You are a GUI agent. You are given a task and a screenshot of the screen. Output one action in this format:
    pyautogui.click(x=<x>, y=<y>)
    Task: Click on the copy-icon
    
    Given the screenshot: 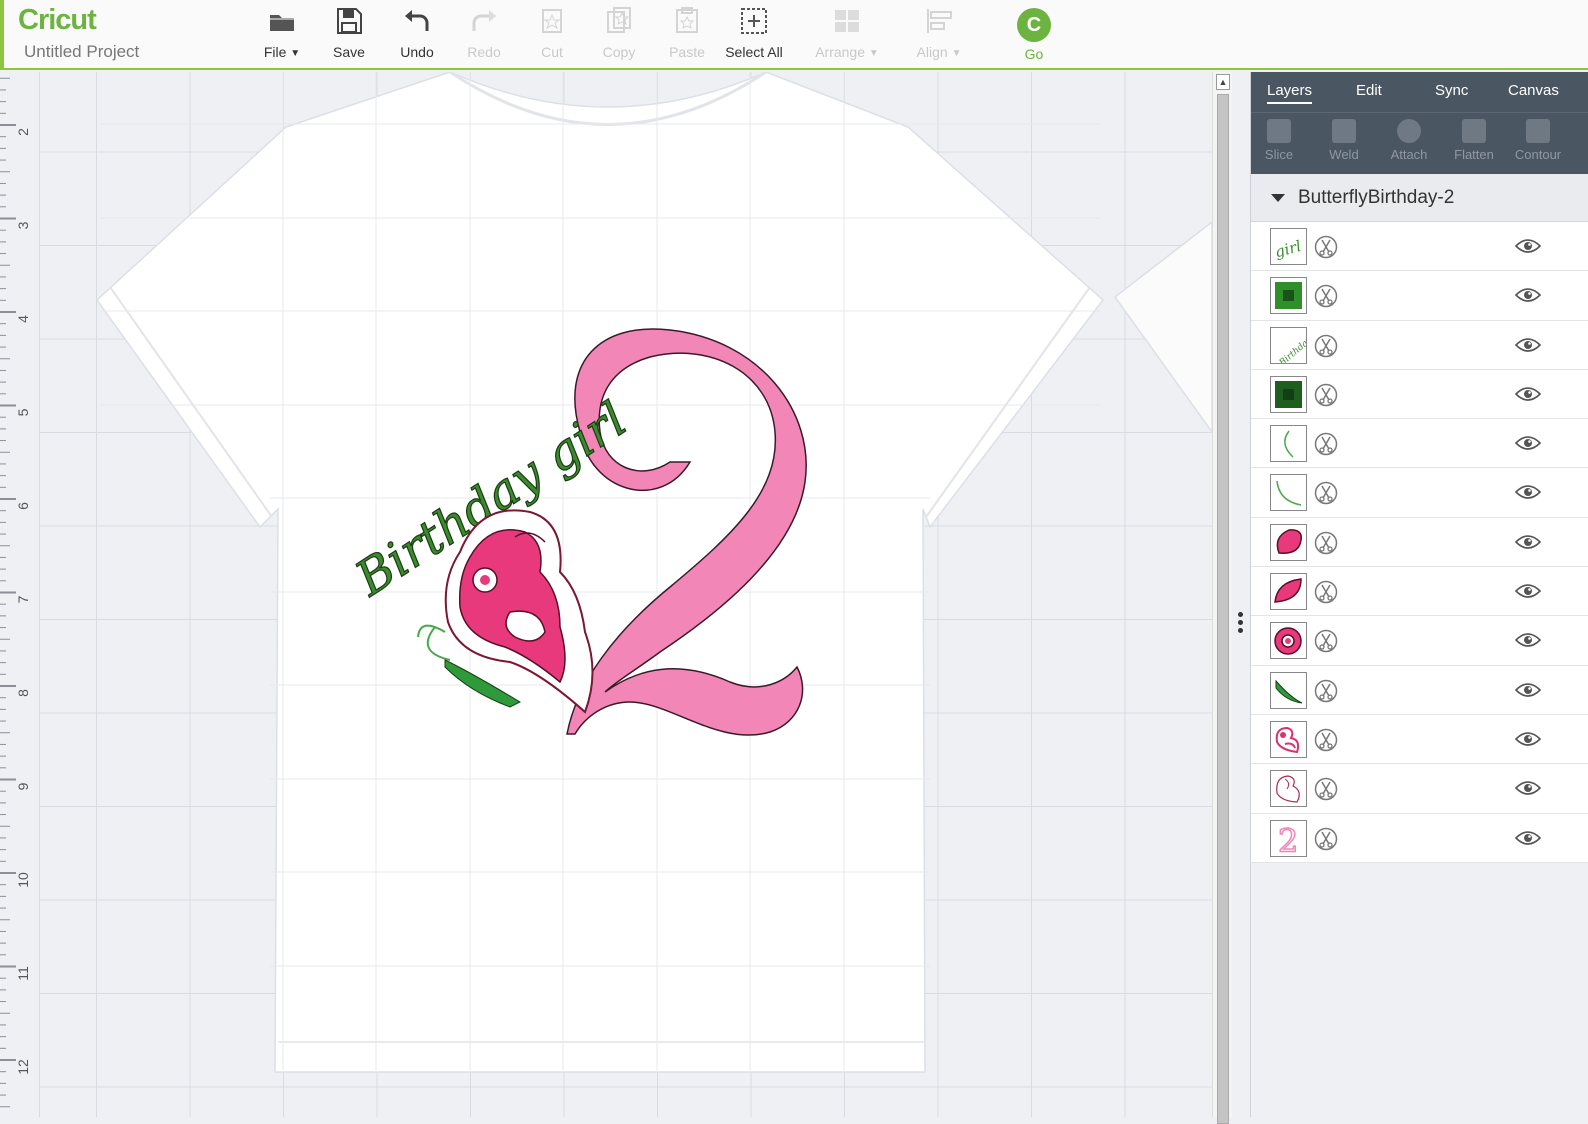 What is the action you would take?
    pyautogui.click(x=619, y=20)
    